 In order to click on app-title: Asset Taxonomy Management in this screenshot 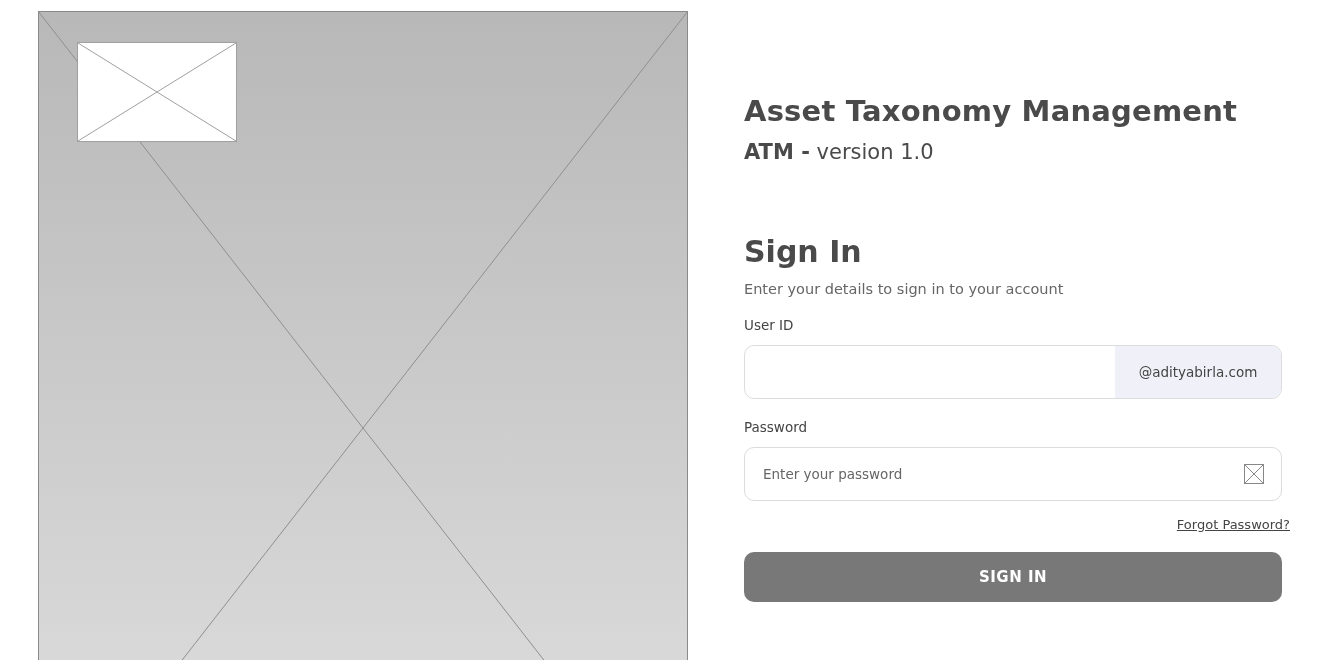, I will do `click(991, 111)`.